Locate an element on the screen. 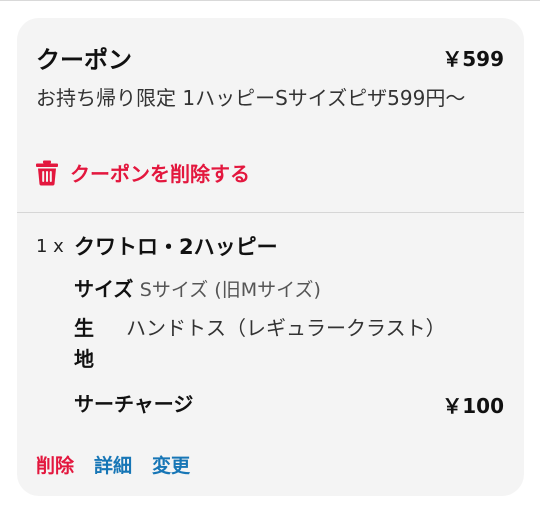 Image resolution: width=540 pixels, height=511 pixels. top-divider is located at coordinates (270, 0).